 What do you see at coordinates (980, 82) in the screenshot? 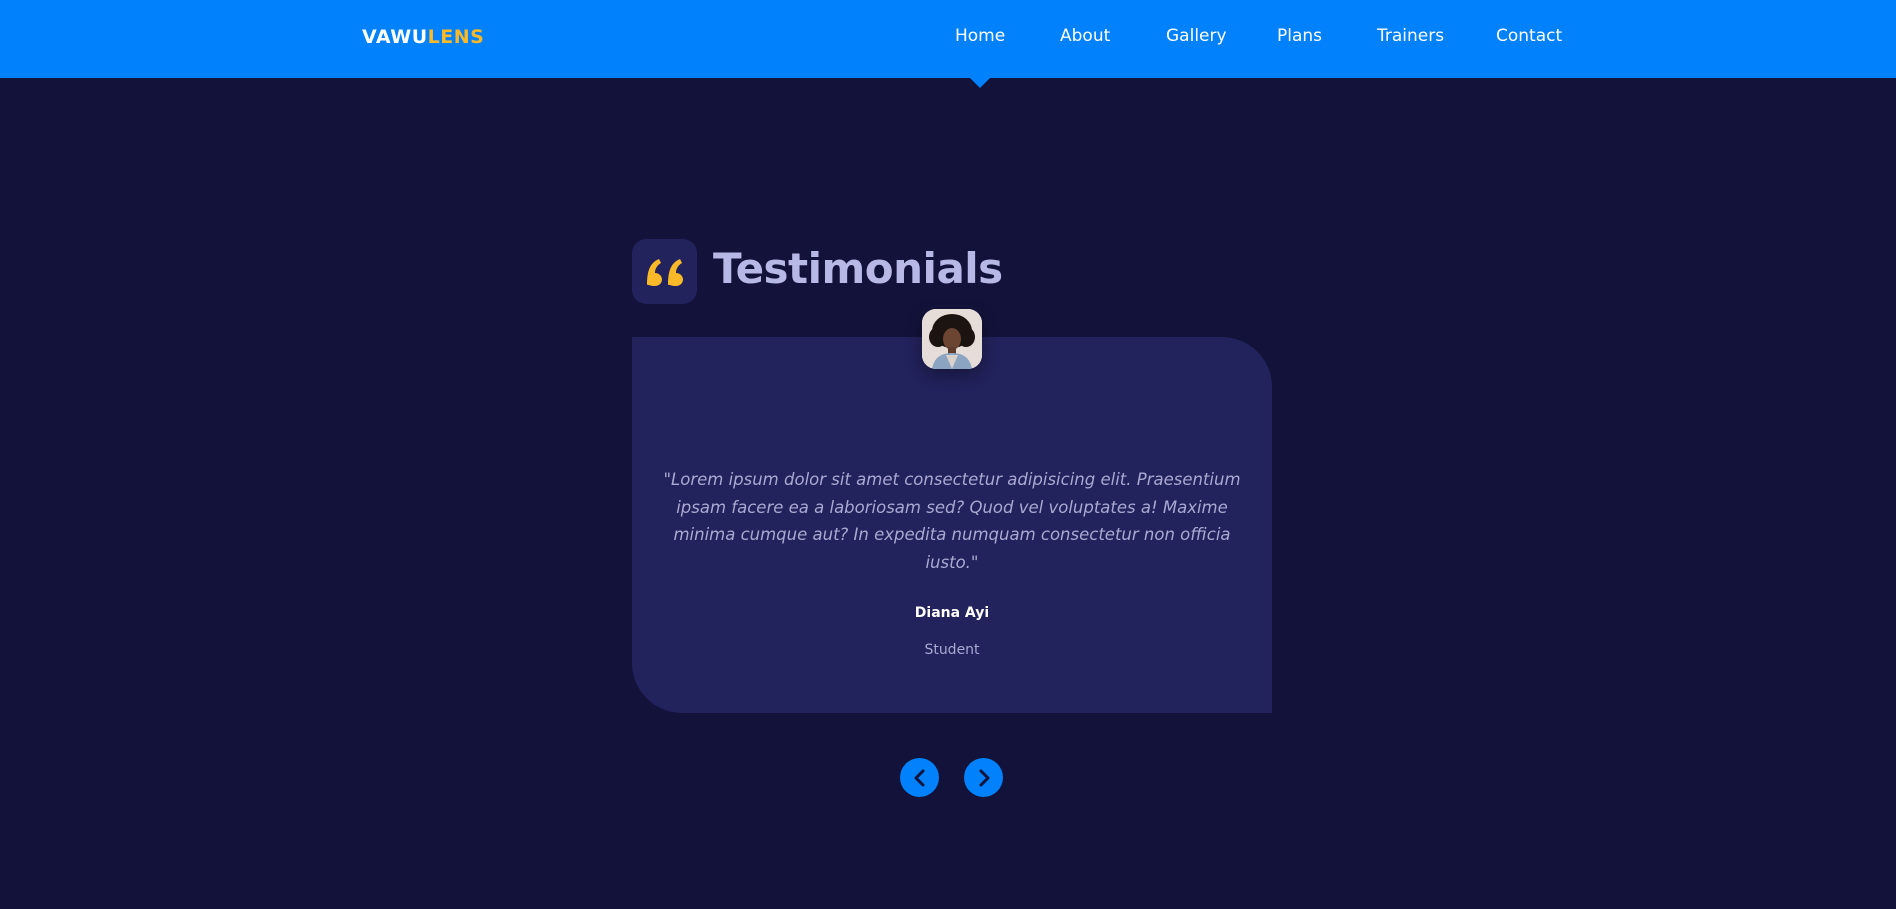
I see `active-nav-indicator` at bounding box center [980, 82].